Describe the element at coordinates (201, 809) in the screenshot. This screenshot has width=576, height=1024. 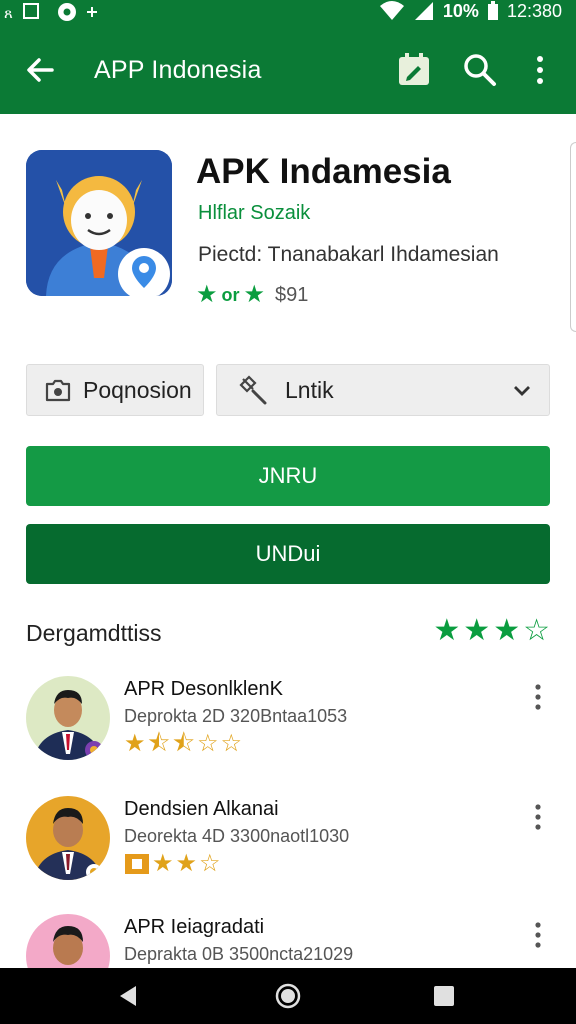
I see `reviewer-name: Dendsien Alkanai` at that location.